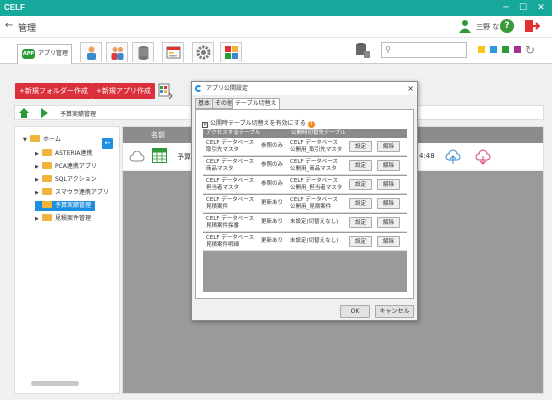  What do you see at coordinates (66, 167) in the screenshot?
I see `tree-item-pca: ▶ PCA連携アプリ` at bounding box center [66, 167].